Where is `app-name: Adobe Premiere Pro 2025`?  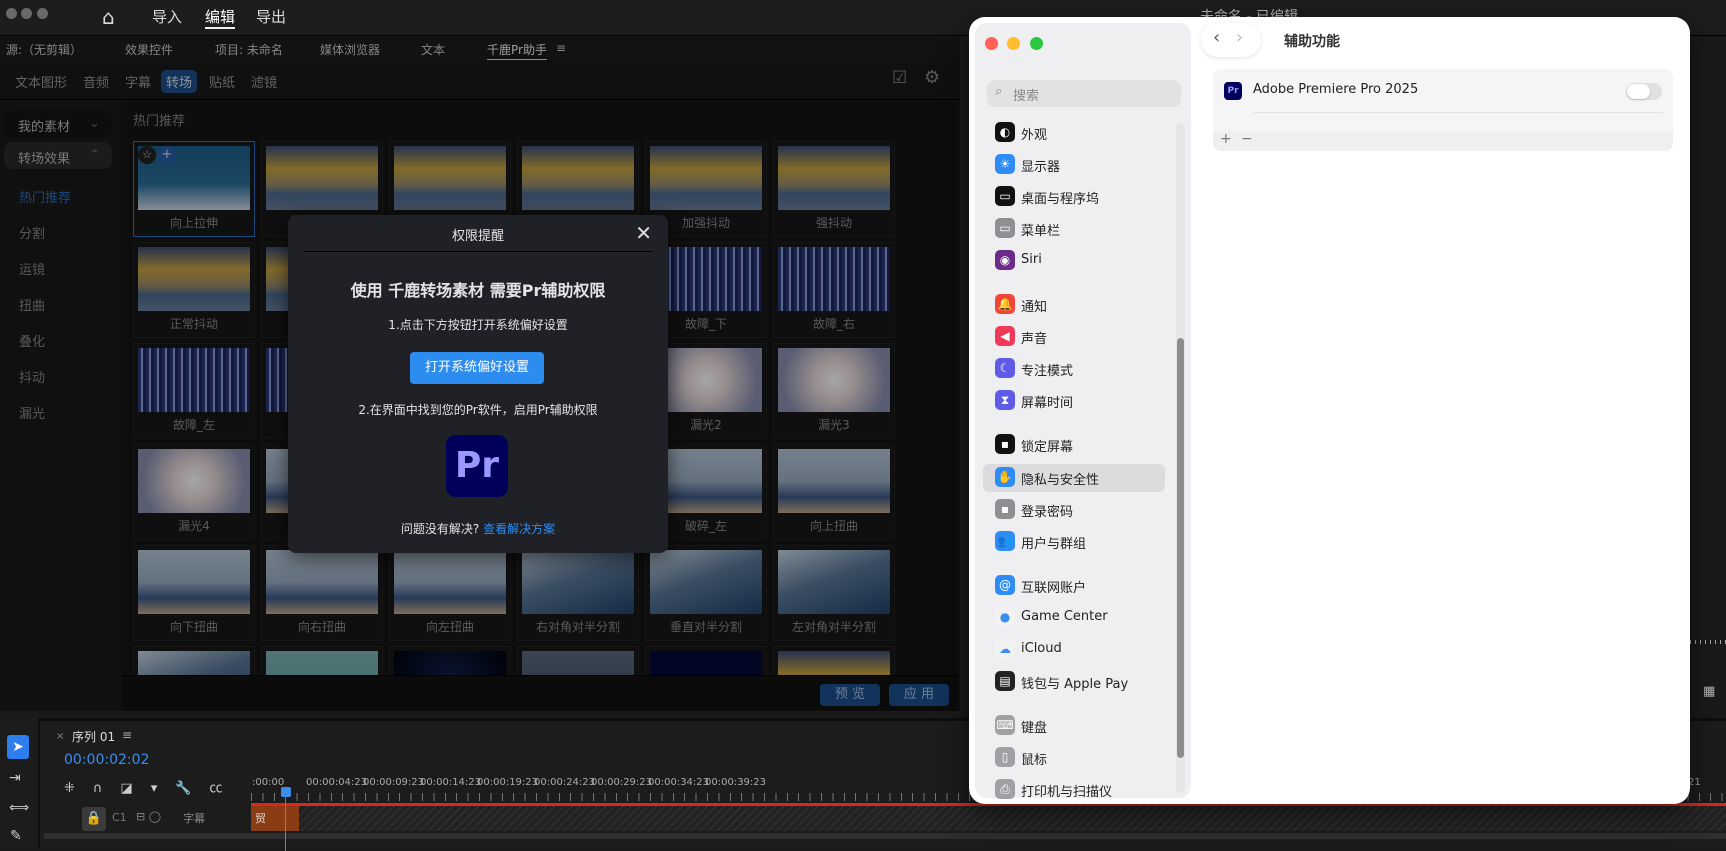
app-name: Adobe Premiere Pro 2025 is located at coordinates (1336, 89).